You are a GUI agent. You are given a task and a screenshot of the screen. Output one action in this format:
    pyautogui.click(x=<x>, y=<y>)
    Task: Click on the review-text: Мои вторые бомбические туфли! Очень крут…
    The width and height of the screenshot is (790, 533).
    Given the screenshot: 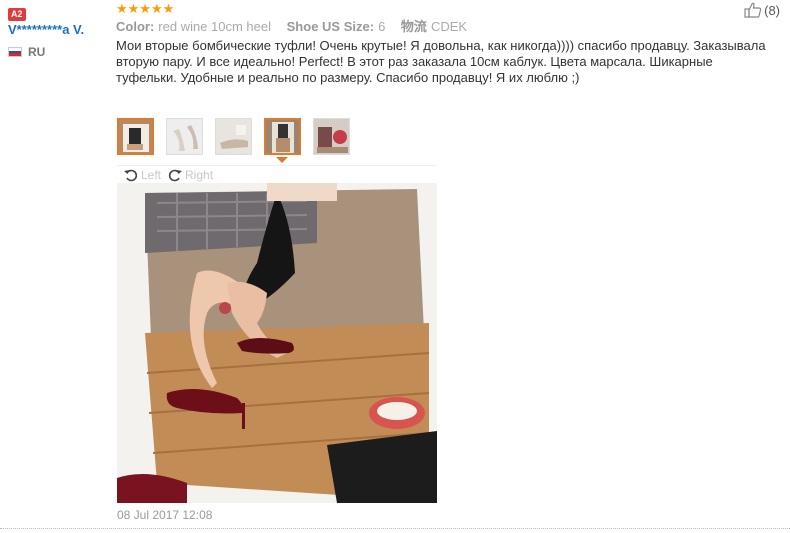 What is the action you would take?
    pyautogui.click(x=441, y=61)
    